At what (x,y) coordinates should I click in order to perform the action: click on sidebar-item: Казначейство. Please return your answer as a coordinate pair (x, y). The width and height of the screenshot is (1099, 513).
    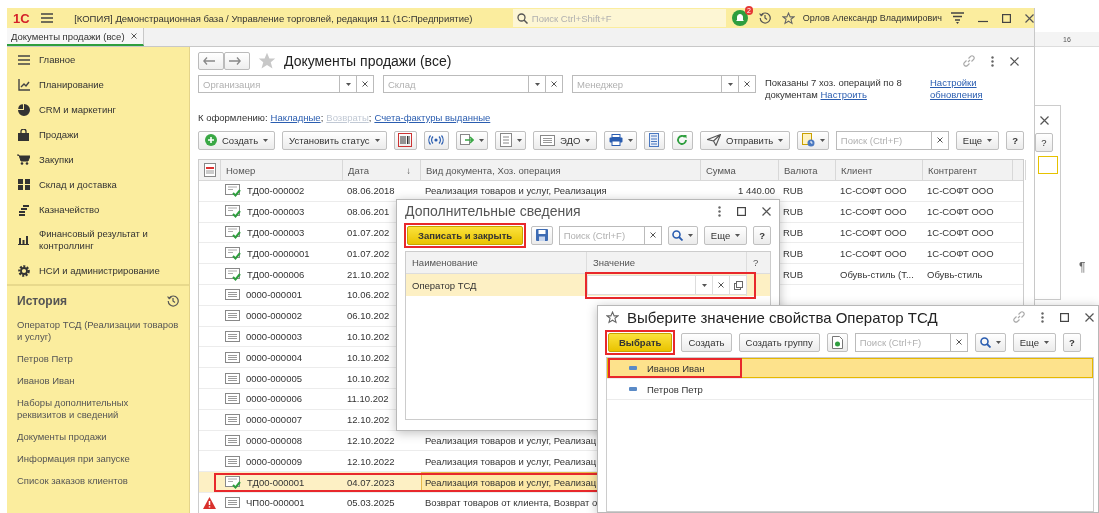
    Looking at the image, I should click on (98, 209).